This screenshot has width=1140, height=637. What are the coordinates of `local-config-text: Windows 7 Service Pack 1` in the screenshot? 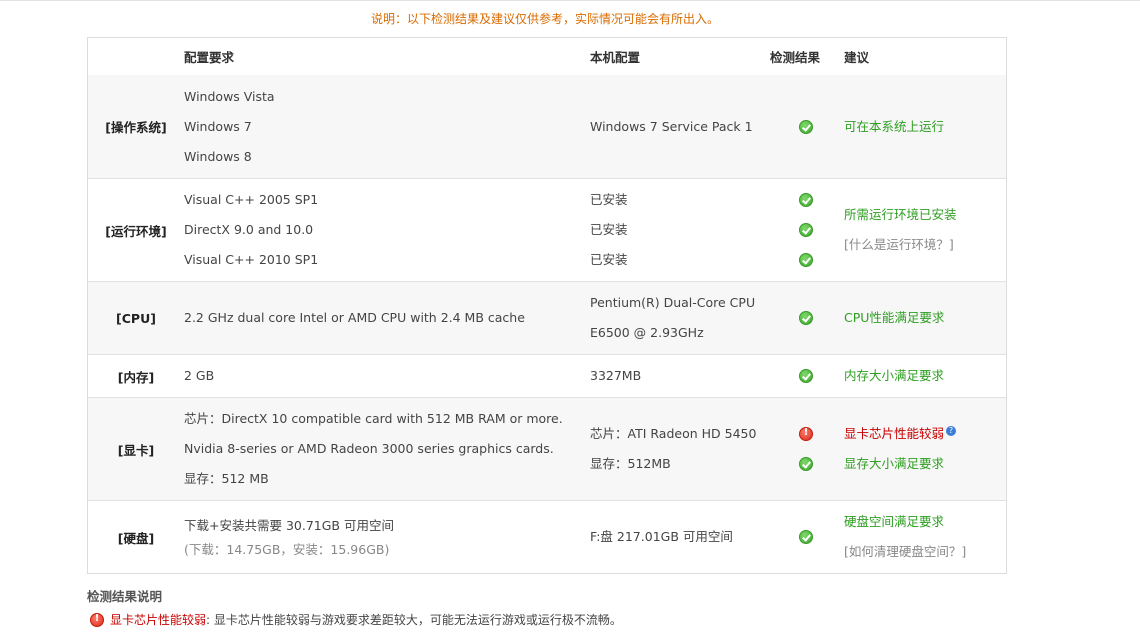 It's located at (671, 126).